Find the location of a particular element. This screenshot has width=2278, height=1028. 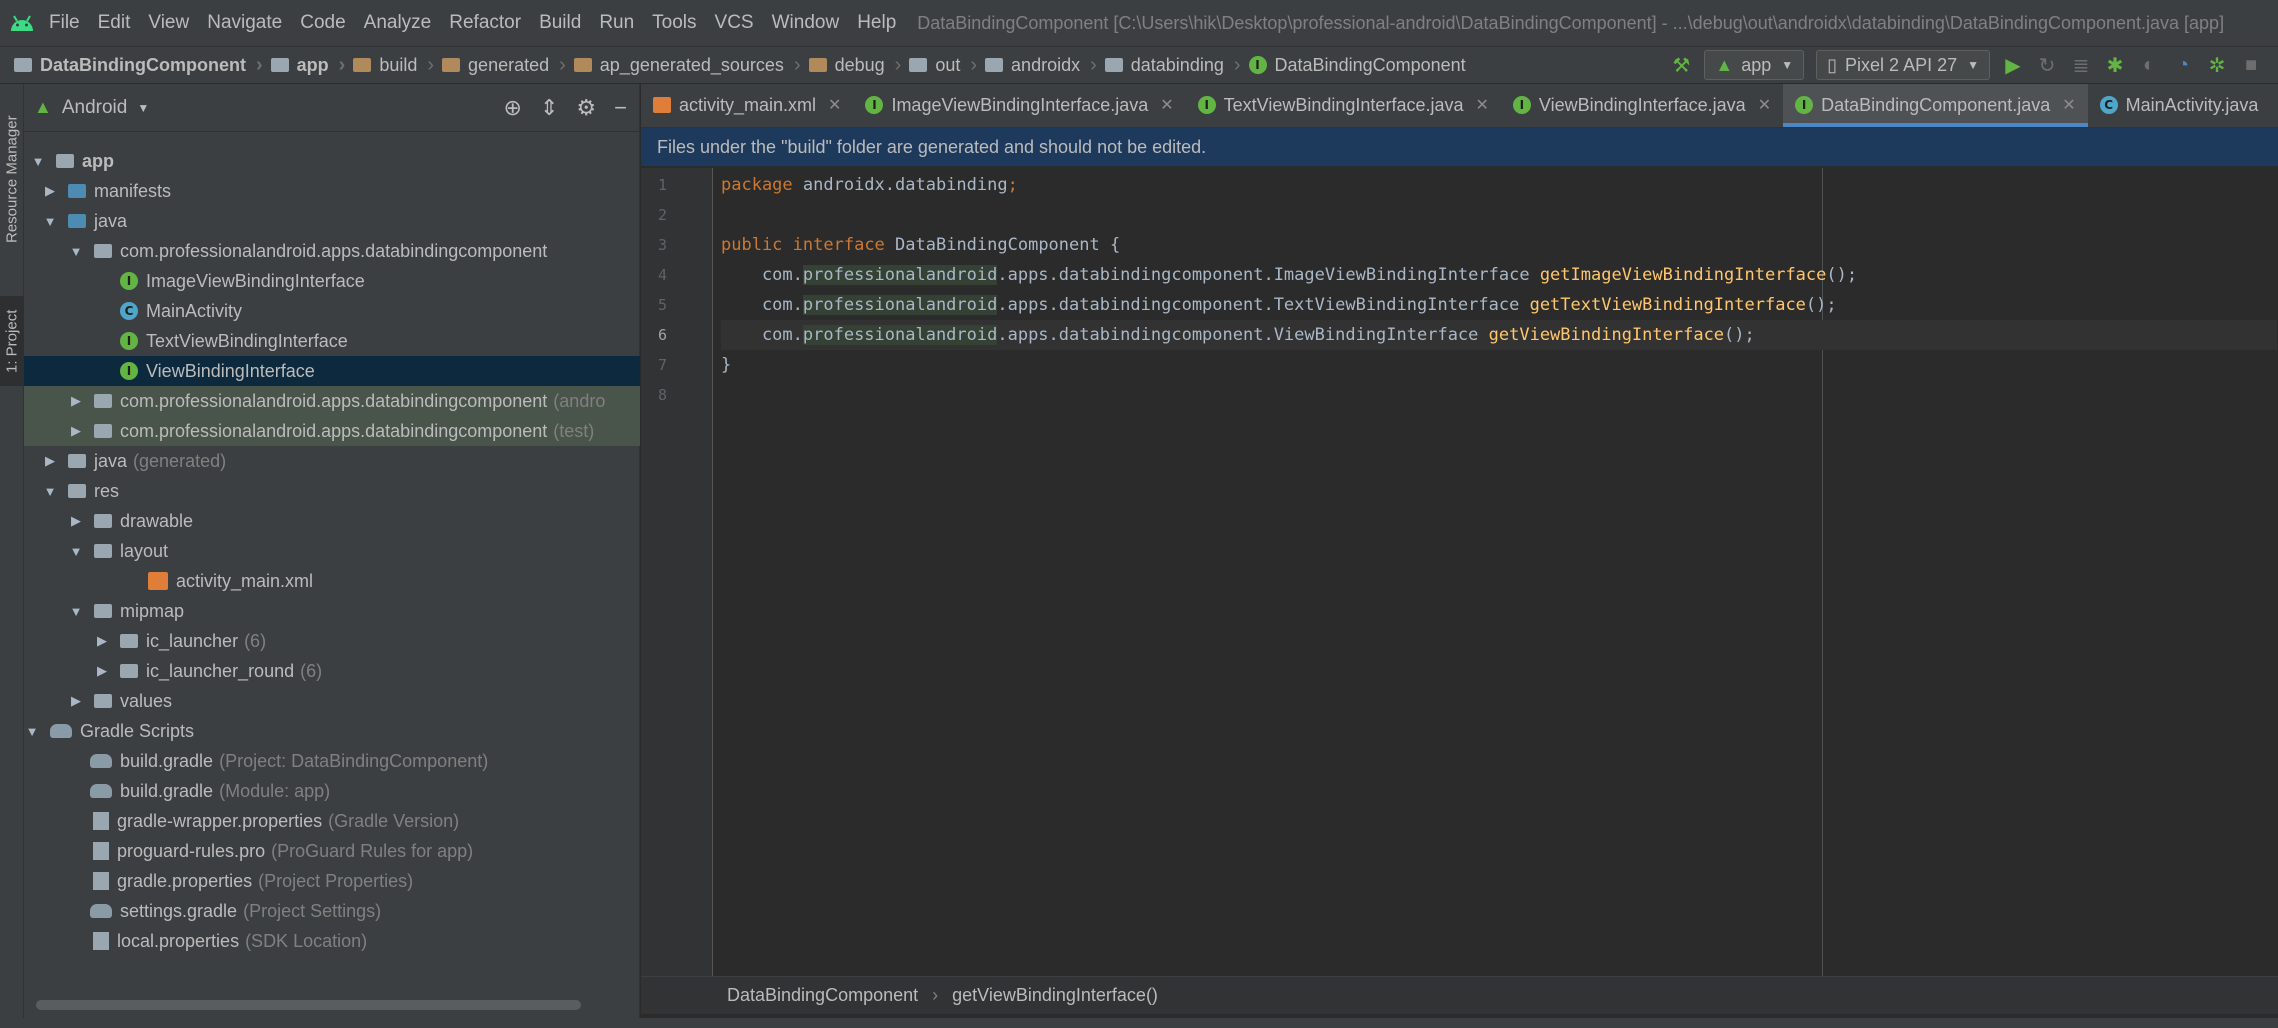

menu-view: View is located at coordinates (168, 23).